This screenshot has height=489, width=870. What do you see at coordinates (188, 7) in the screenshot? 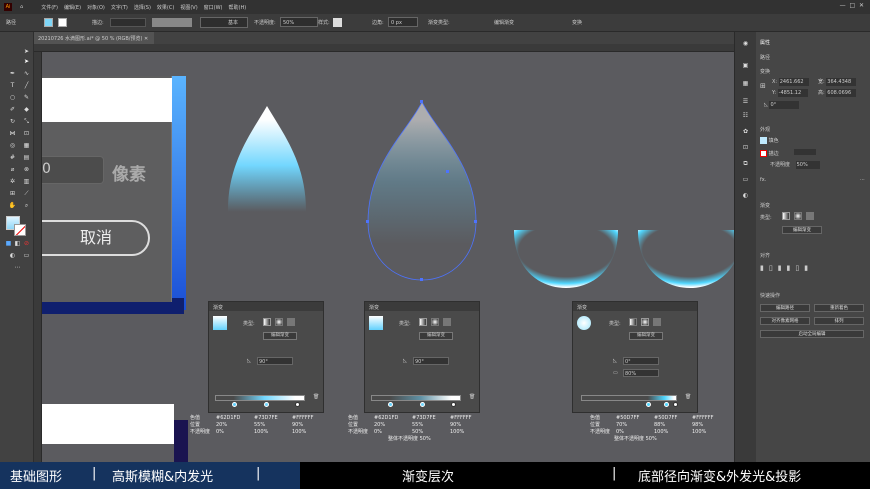
I see `menu-view: 视图(V)` at bounding box center [188, 7].